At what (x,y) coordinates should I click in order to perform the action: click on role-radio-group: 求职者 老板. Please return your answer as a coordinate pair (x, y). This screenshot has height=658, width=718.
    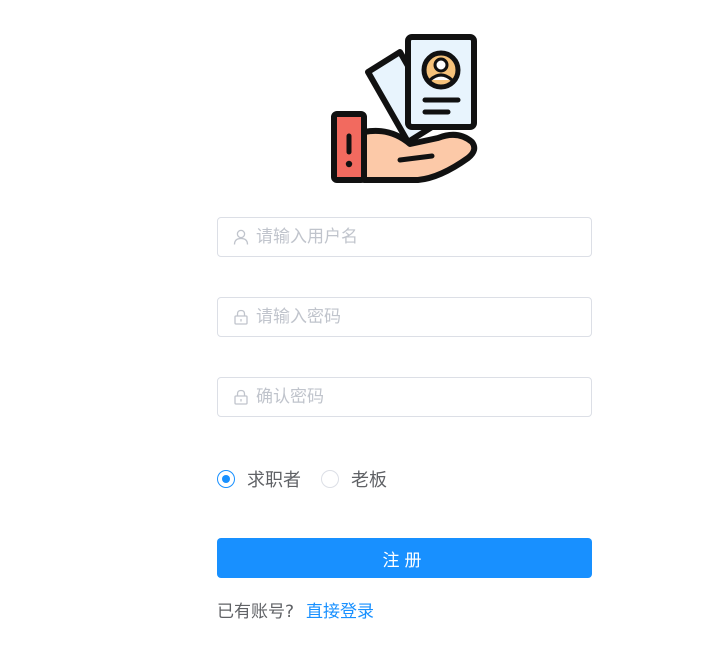
    Looking at the image, I should click on (312, 479).